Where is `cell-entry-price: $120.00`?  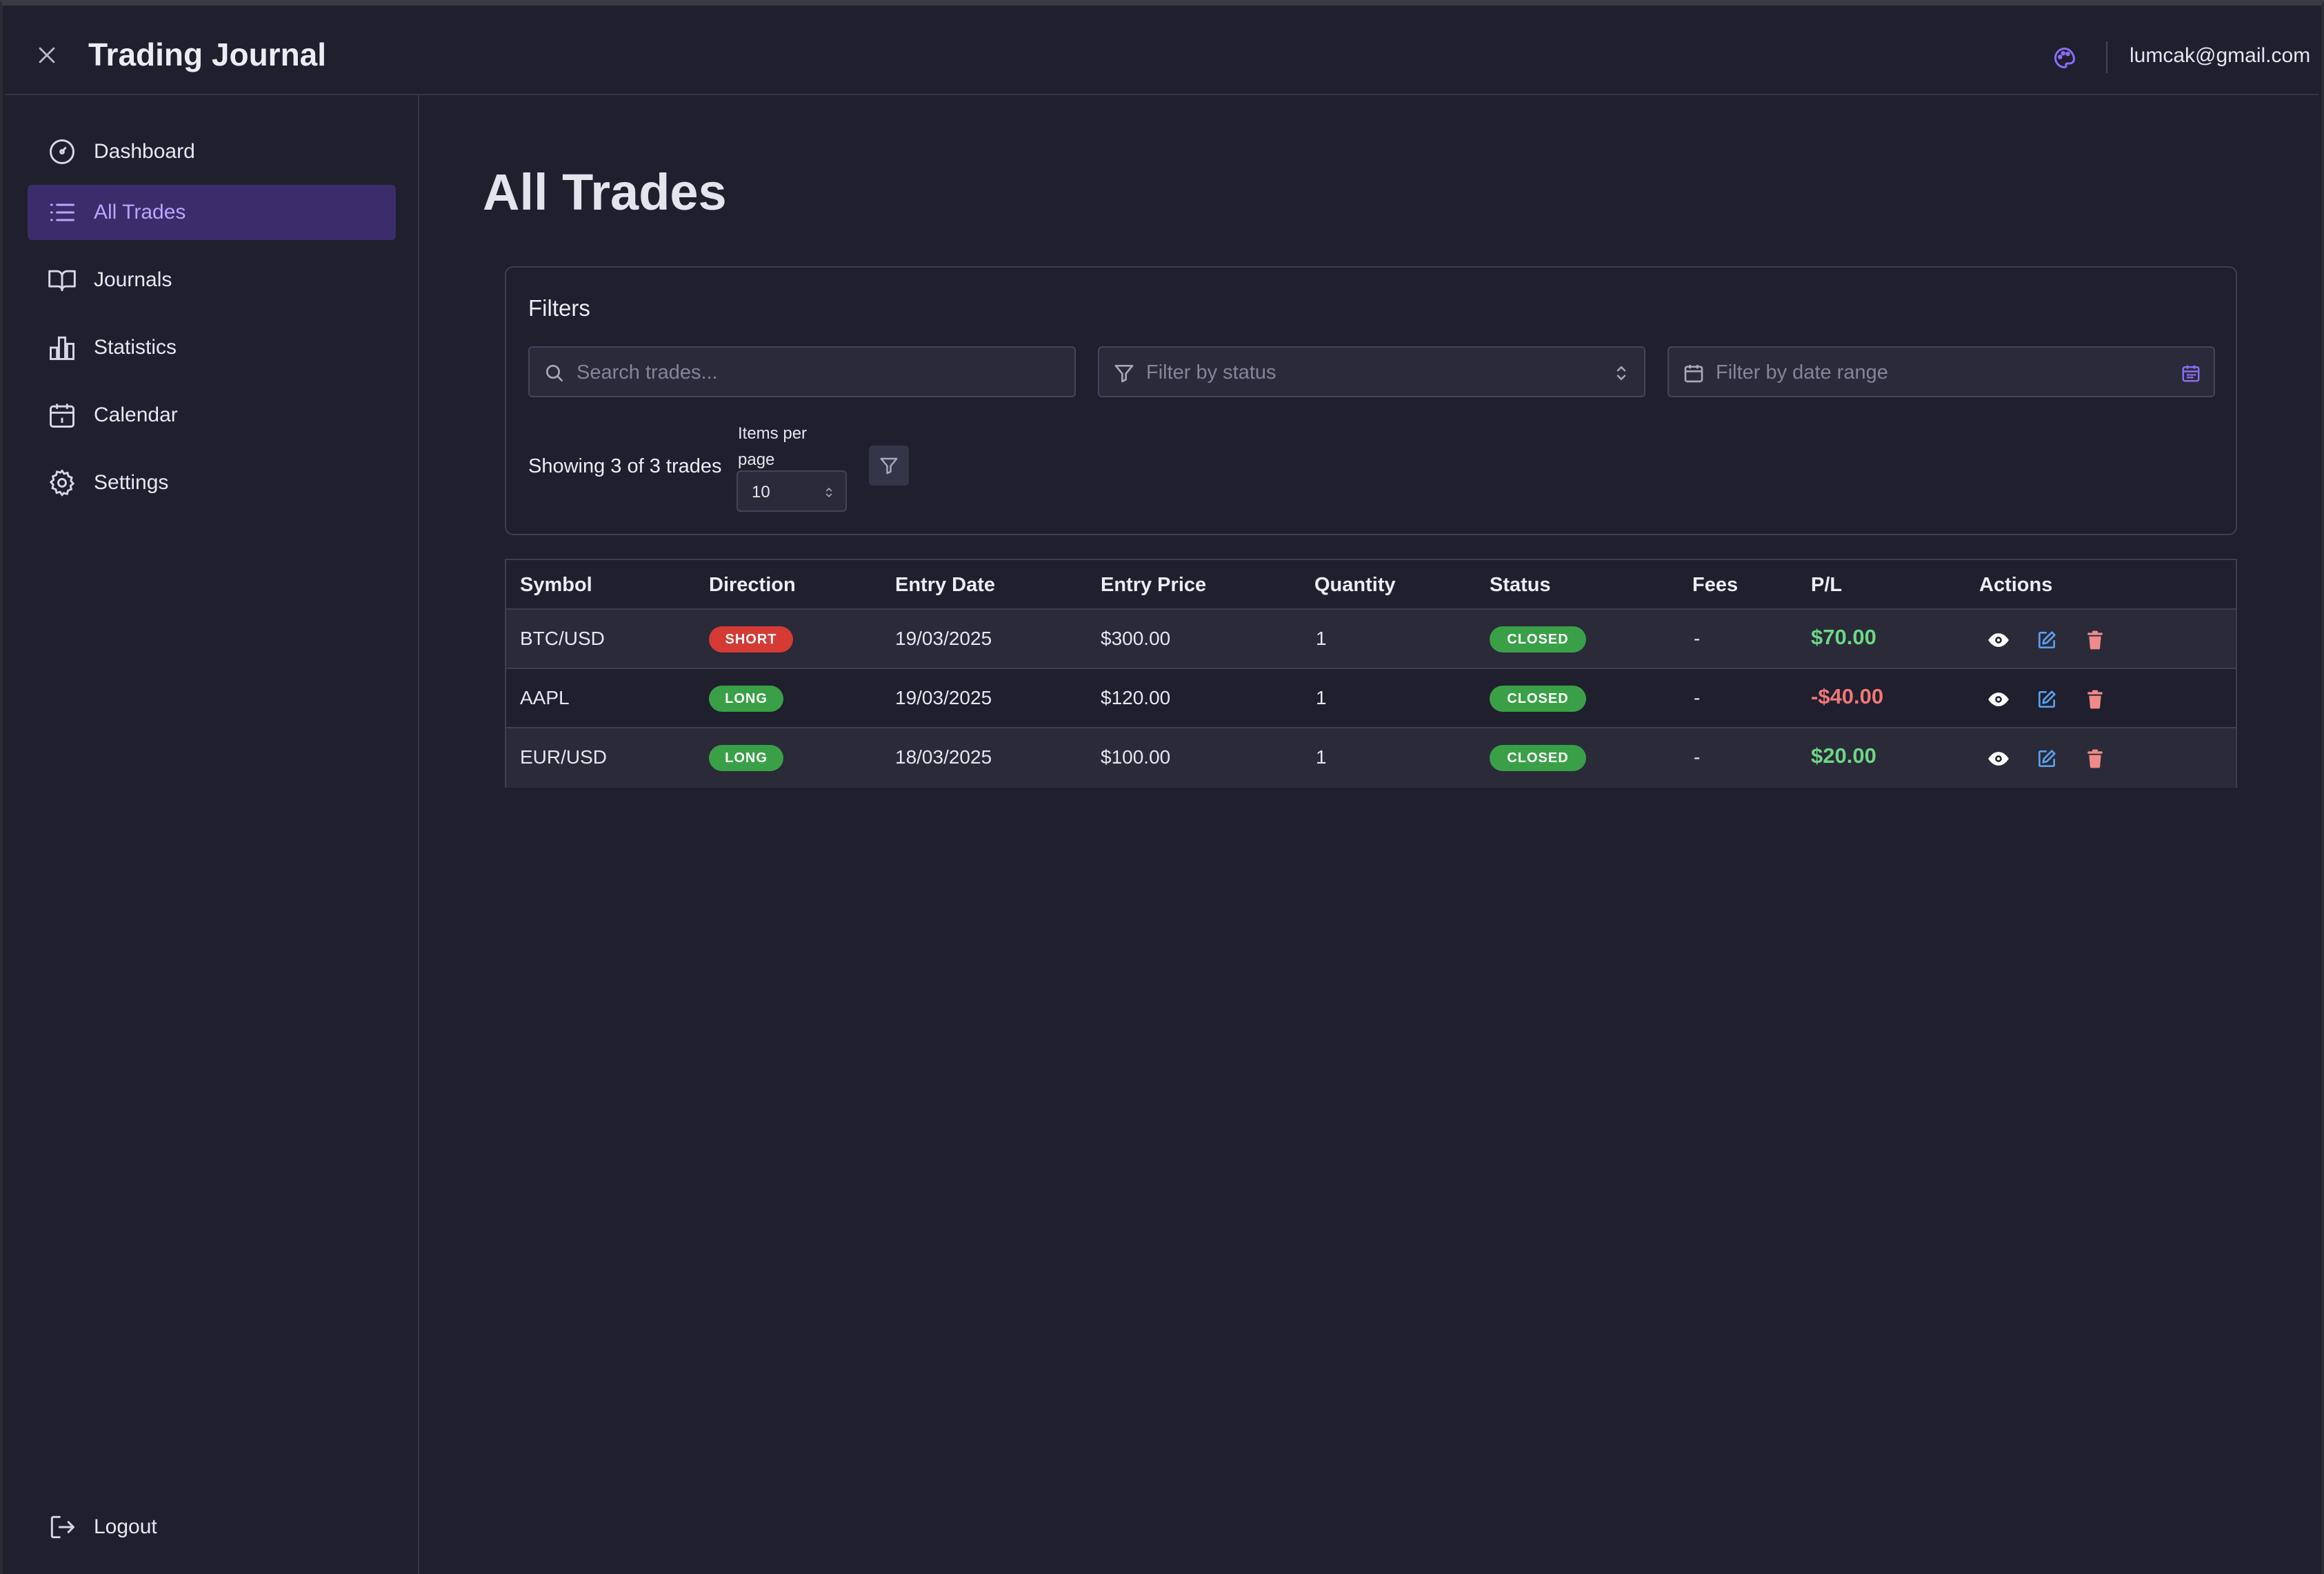
cell-entry-price: $120.00 is located at coordinates (1136, 697).